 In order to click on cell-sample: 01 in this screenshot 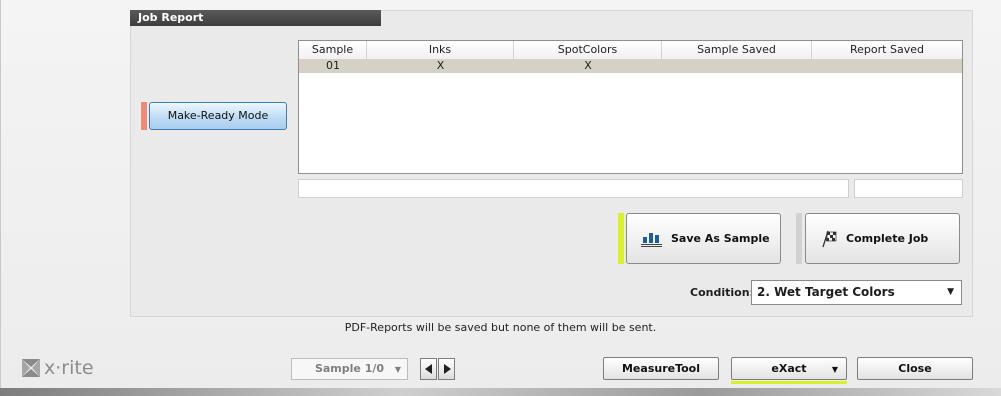, I will do `click(333, 65)`.